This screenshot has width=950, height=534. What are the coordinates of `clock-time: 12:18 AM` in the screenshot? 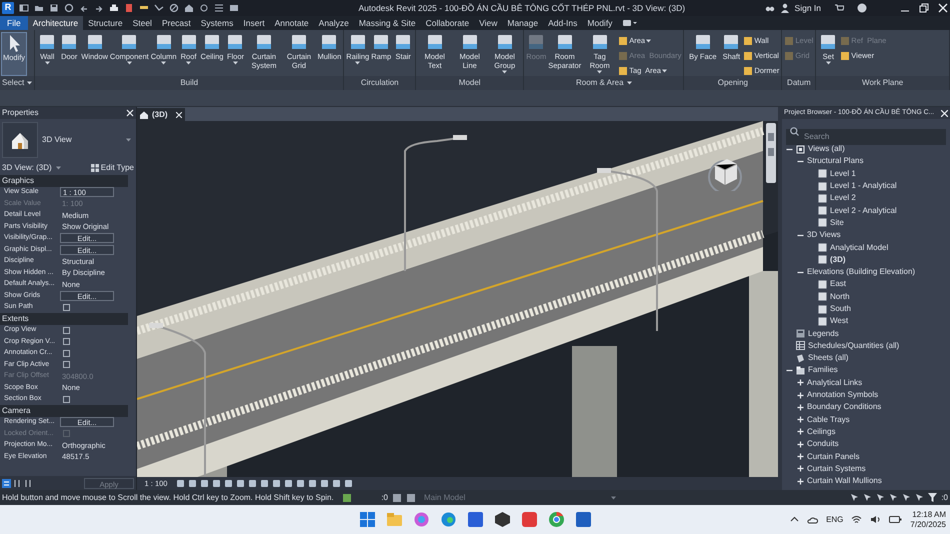 It's located at (929, 515).